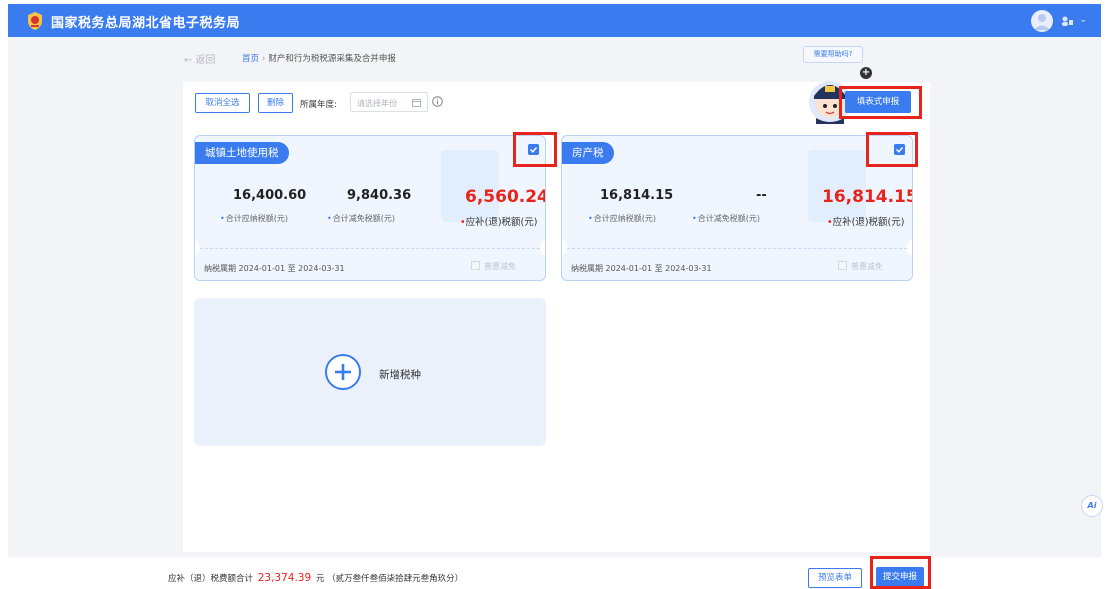 The image size is (1105, 589). Describe the element at coordinates (379, 195) in the screenshot. I see `total-relief-value: 9,840.36` at that location.